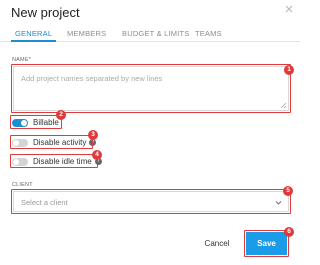 The image size is (320, 265). What do you see at coordinates (22, 185) in the screenshot?
I see `client-field-label: CLIENT` at bounding box center [22, 185].